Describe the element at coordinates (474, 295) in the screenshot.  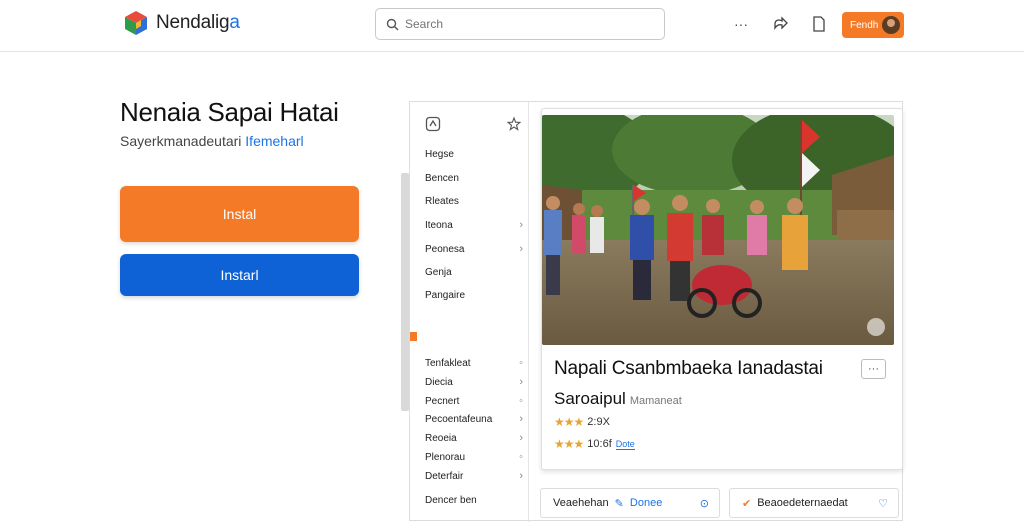
I see `sidebar-item: Pangaire` at that location.